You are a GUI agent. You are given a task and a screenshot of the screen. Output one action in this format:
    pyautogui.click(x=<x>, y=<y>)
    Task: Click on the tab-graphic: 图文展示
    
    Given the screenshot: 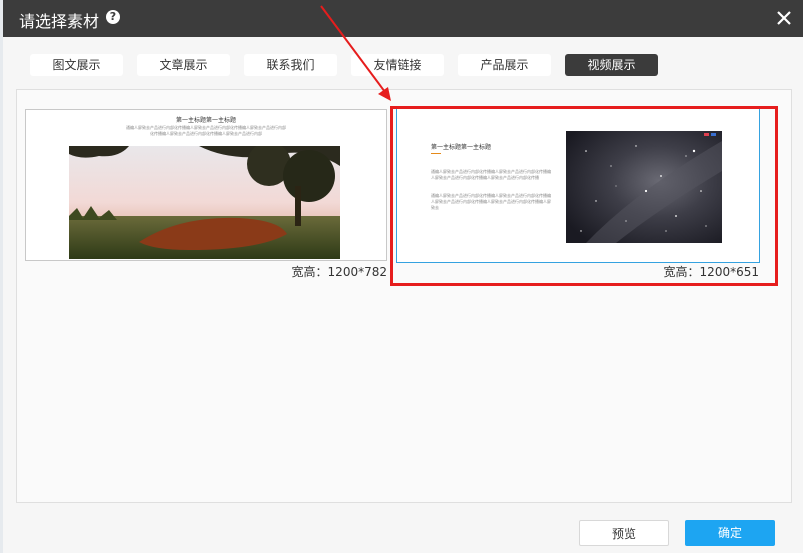 What is the action you would take?
    pyautogui.click(x=76, y=65)
    